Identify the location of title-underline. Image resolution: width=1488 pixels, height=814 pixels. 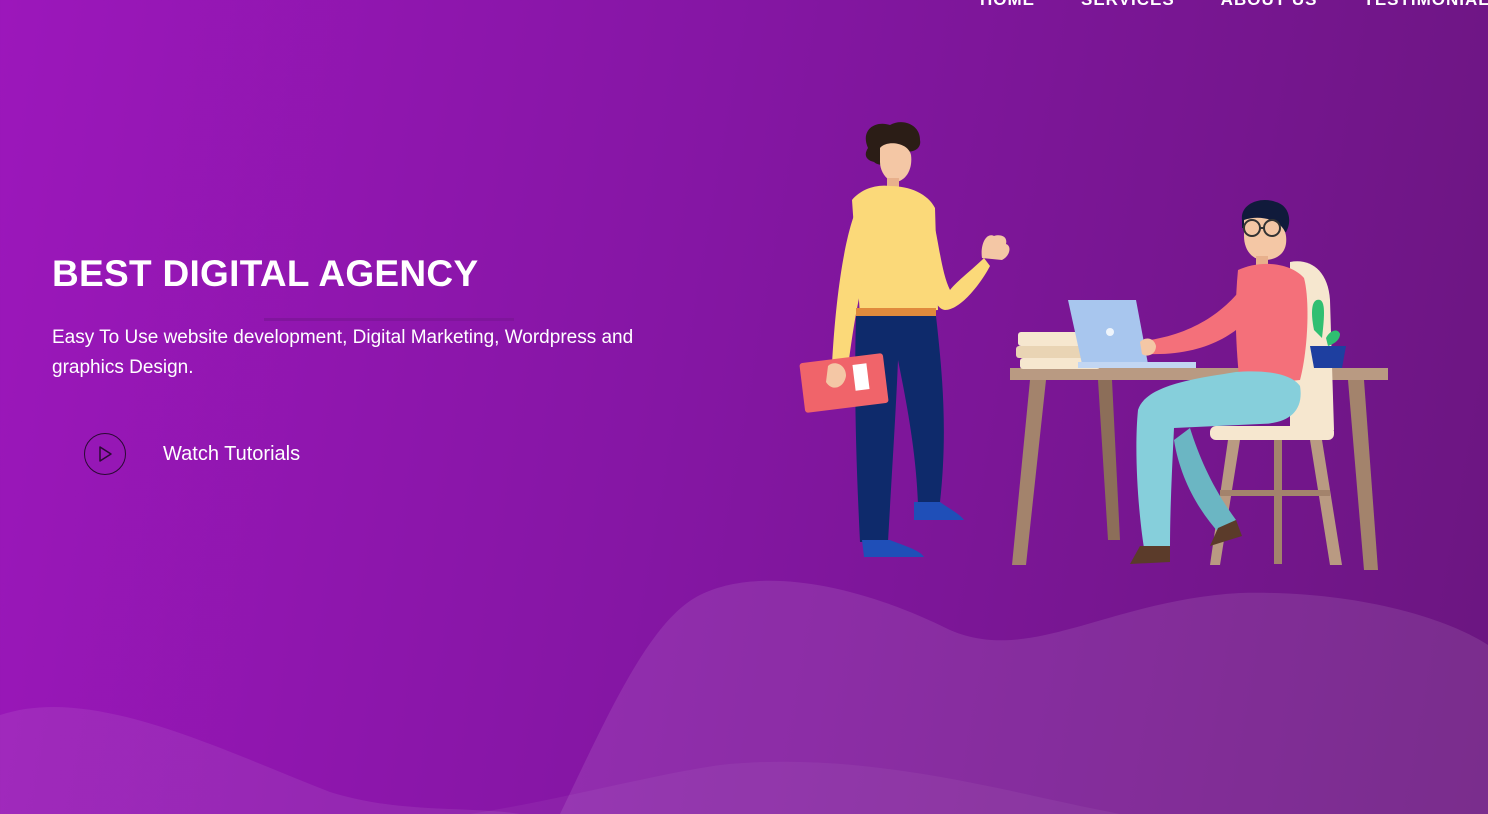
(389, 319).